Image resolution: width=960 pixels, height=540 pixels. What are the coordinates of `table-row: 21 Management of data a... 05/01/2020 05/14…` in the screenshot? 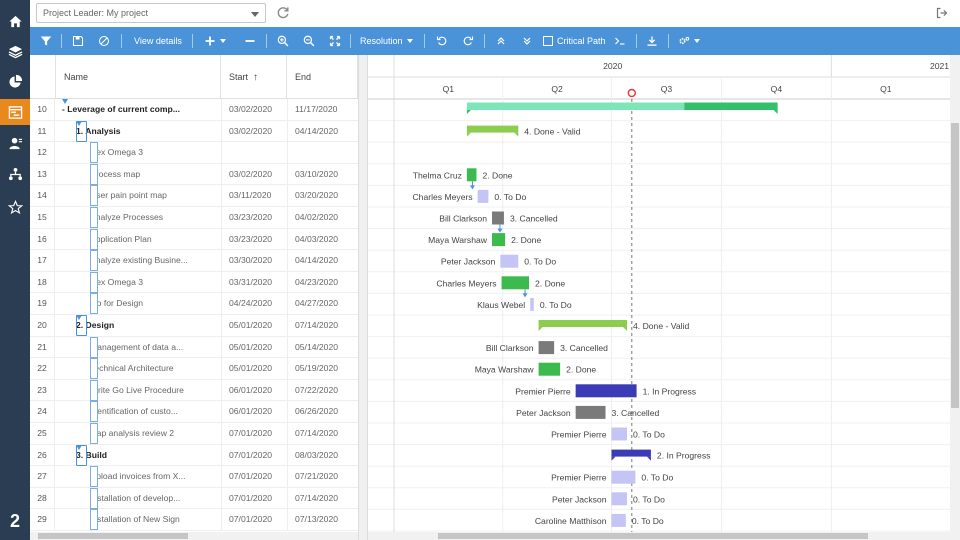 It's located at (194, 347).